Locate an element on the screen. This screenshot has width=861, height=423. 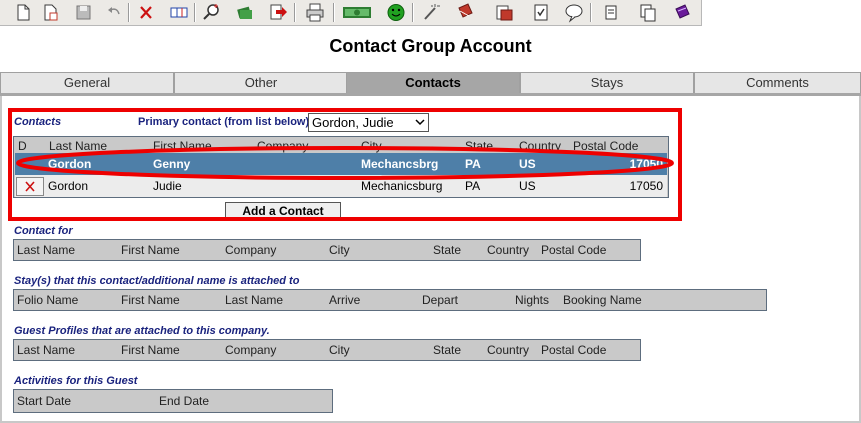
column-header: Start Date is located at coordinates (44, 401).